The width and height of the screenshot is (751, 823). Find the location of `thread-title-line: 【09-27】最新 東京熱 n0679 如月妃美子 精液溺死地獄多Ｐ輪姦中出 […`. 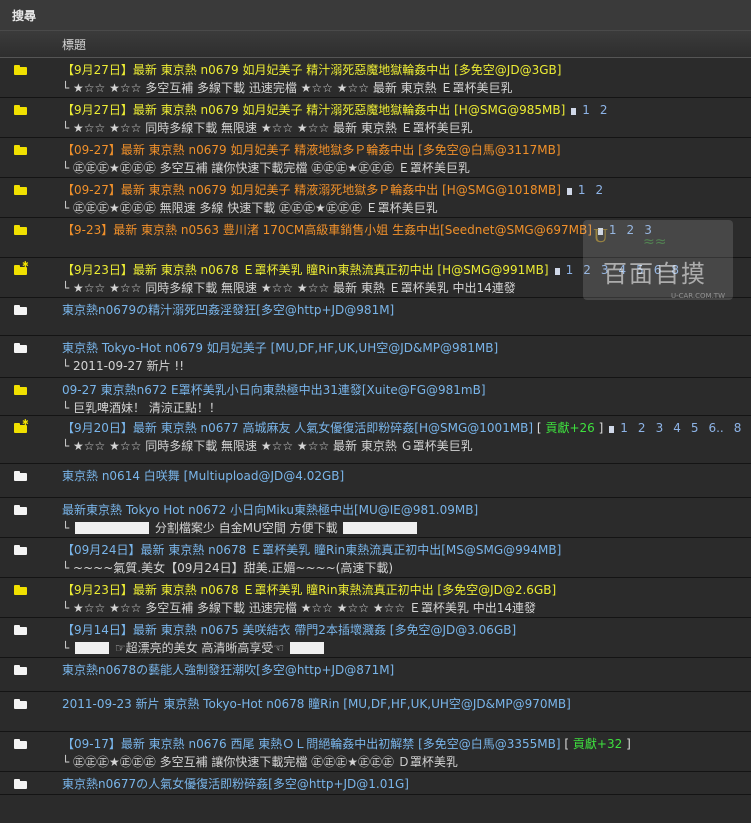

thread-title-line: 【09-27】最新 東京熱 n0679 如月妃美子 精液溺死地獄多Ｐ輪姦中出 [… is located at coordinates (406, 190).